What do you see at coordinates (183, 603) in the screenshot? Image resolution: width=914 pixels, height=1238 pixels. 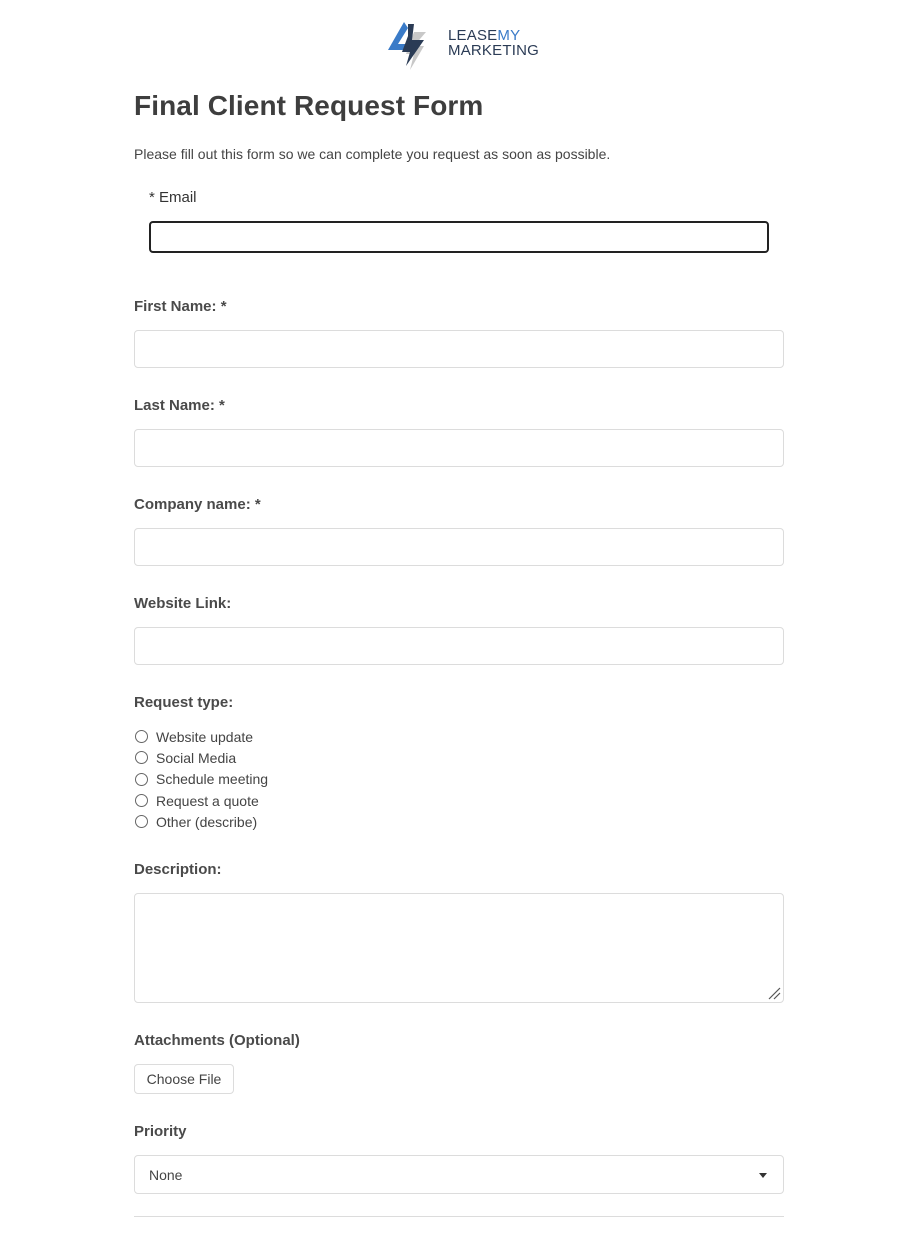 I see `website-link-label: Website Link:` at bounding box center [183, 603].